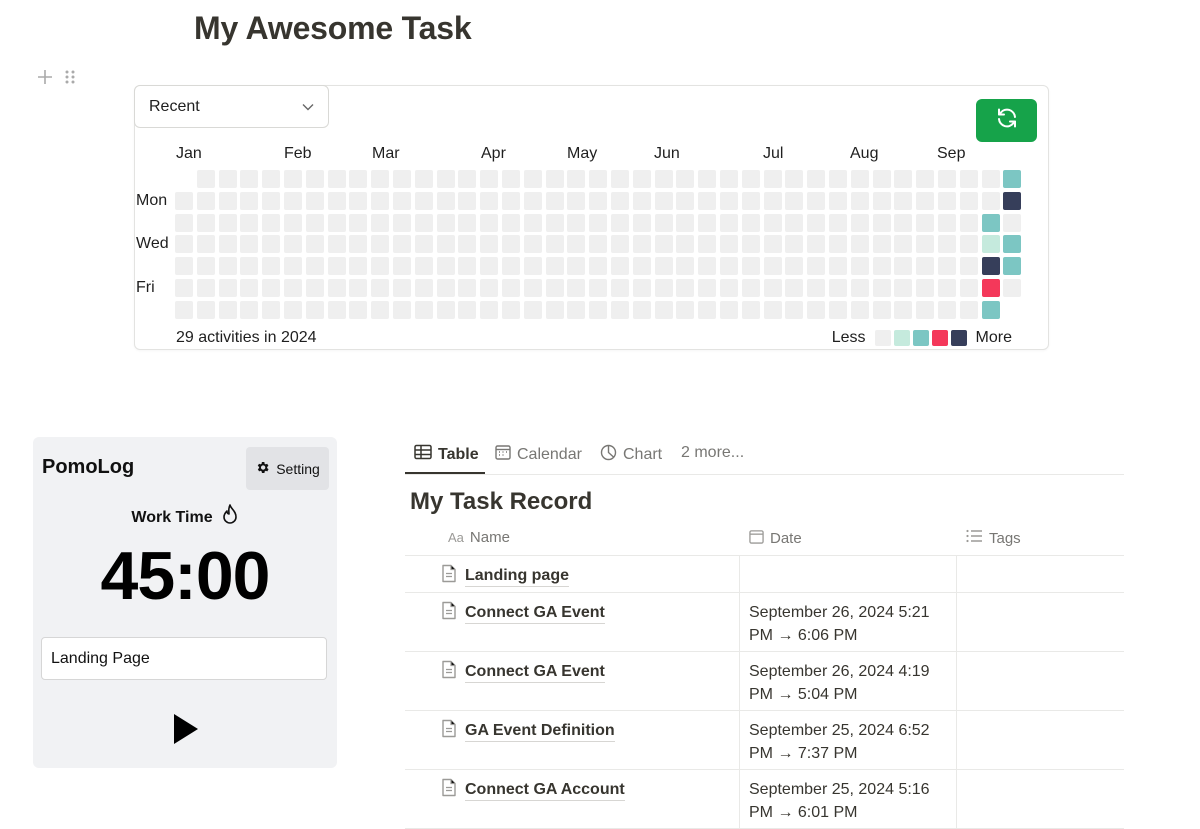  What do you see at coordinates (479, 537) in the screenshot?
I see `column-header-name: Aa Name` at bounding box center [479, 537].